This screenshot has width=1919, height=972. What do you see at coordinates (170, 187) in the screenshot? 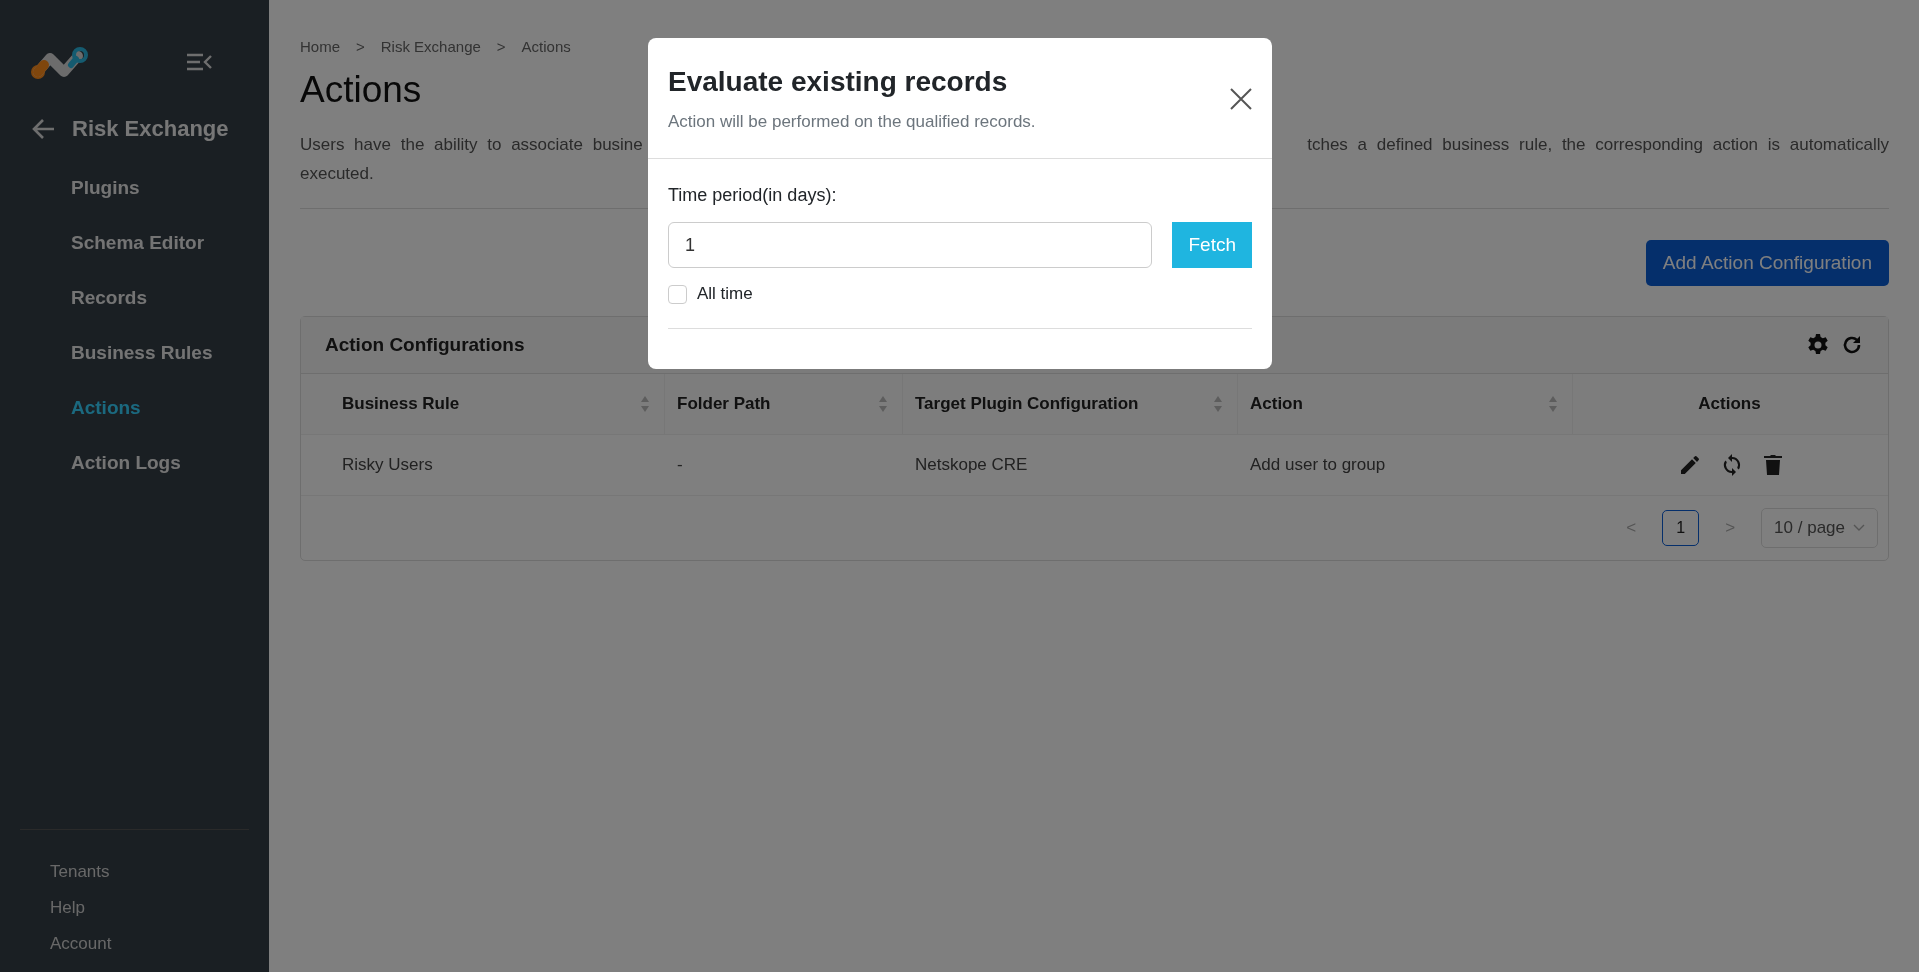
I see `sidebar-item: Plugins` at bounding box center [170, 187].